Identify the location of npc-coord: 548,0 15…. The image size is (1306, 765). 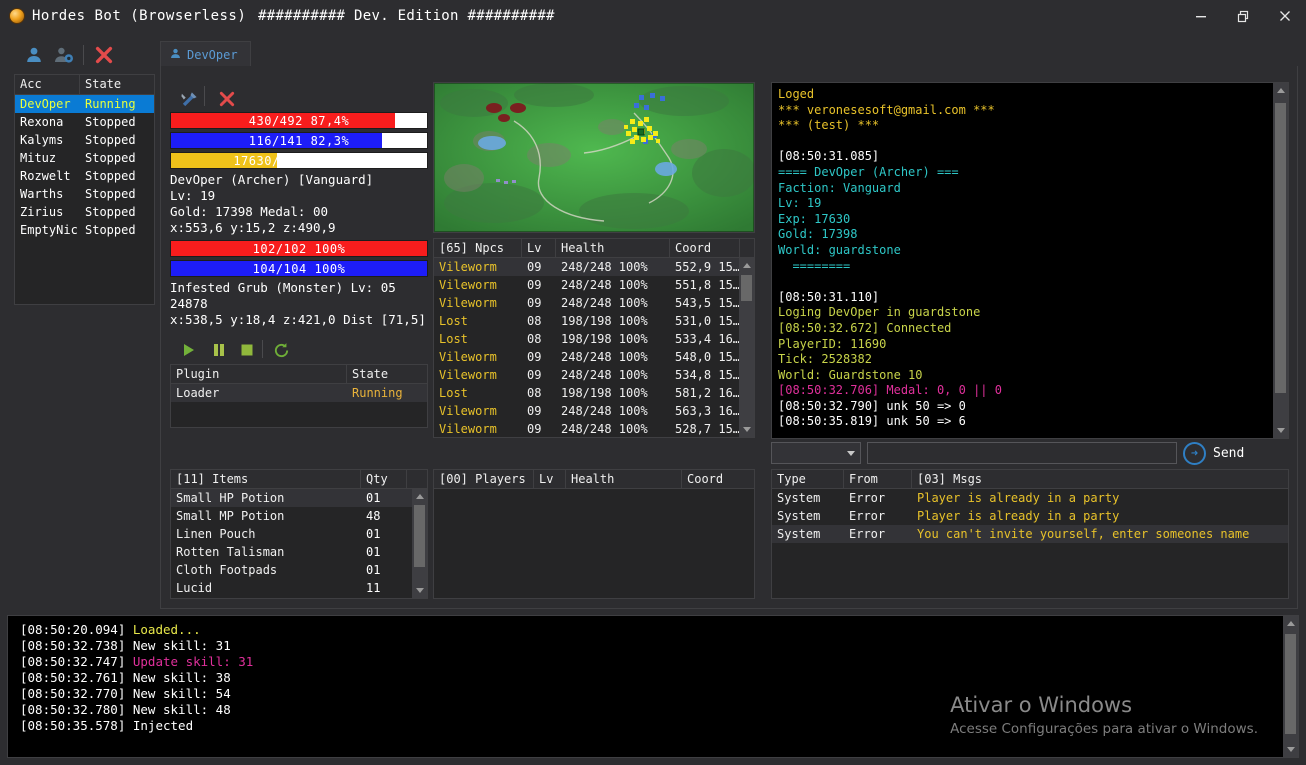
(707, 357).